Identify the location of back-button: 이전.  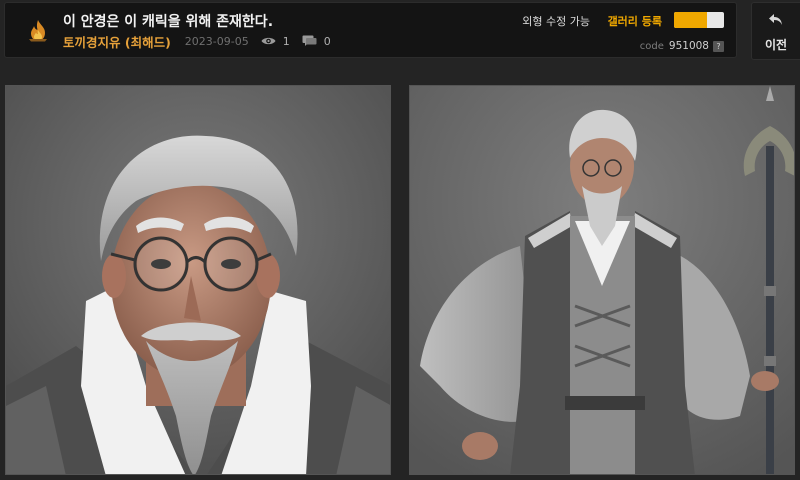
(775, 31).